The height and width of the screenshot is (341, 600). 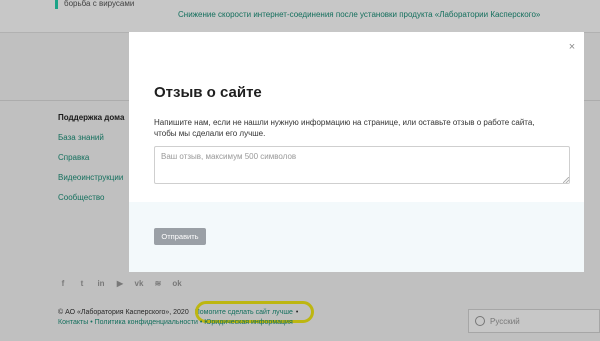 I want to click on feedback-textarea, so click(x=362, y=165).